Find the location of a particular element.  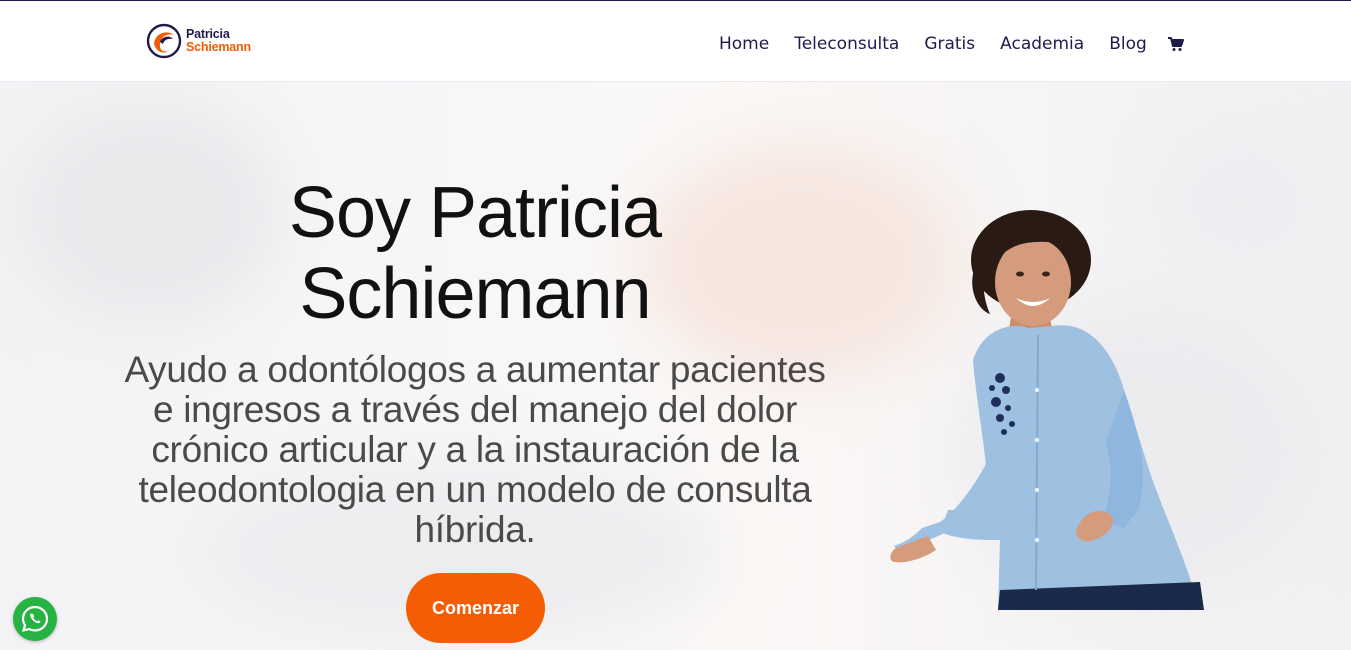

hero-title-line2: Schiemann is located at coordinates (475, 294).